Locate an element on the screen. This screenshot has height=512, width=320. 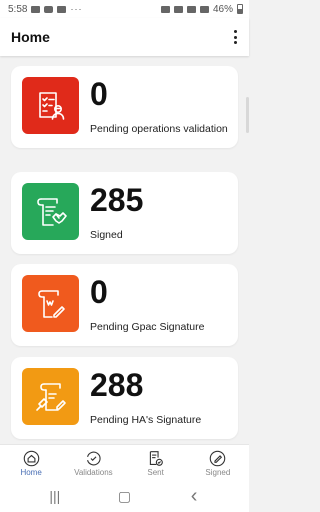
alarm-icon is located at coordinates (165, 9).